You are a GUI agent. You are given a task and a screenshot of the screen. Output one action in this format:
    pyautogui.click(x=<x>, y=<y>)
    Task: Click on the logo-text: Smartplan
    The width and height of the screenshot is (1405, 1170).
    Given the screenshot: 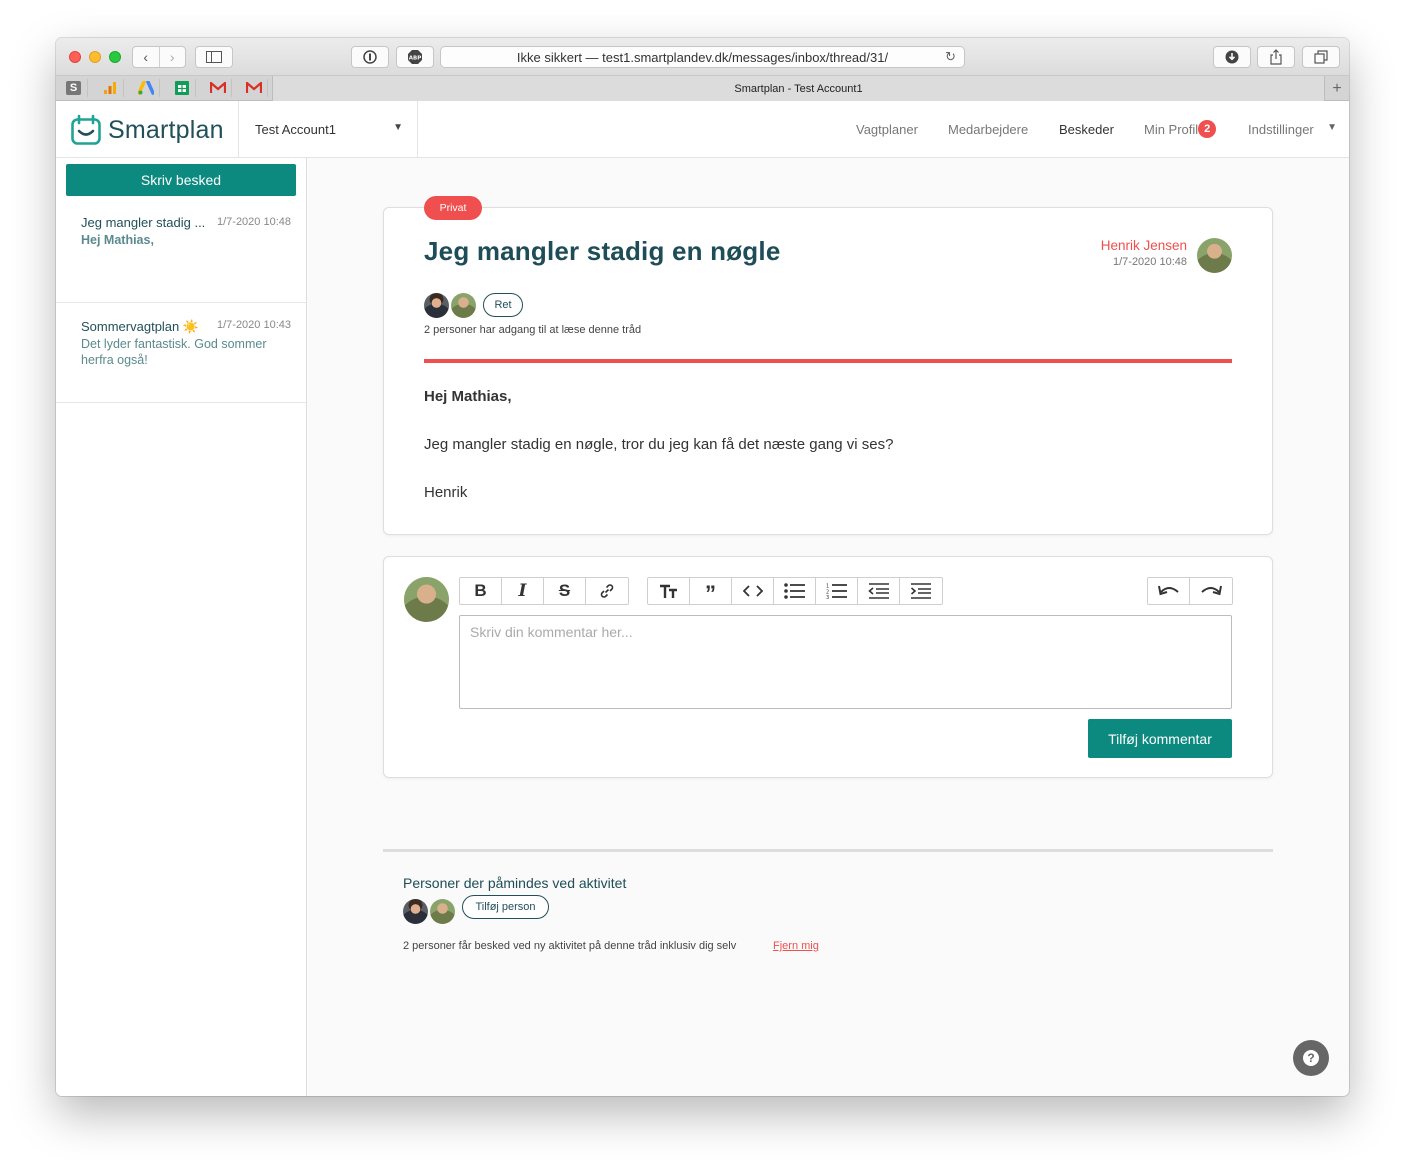 What is the action you would take?
    pyautogui.click(x=166, y=129)
    